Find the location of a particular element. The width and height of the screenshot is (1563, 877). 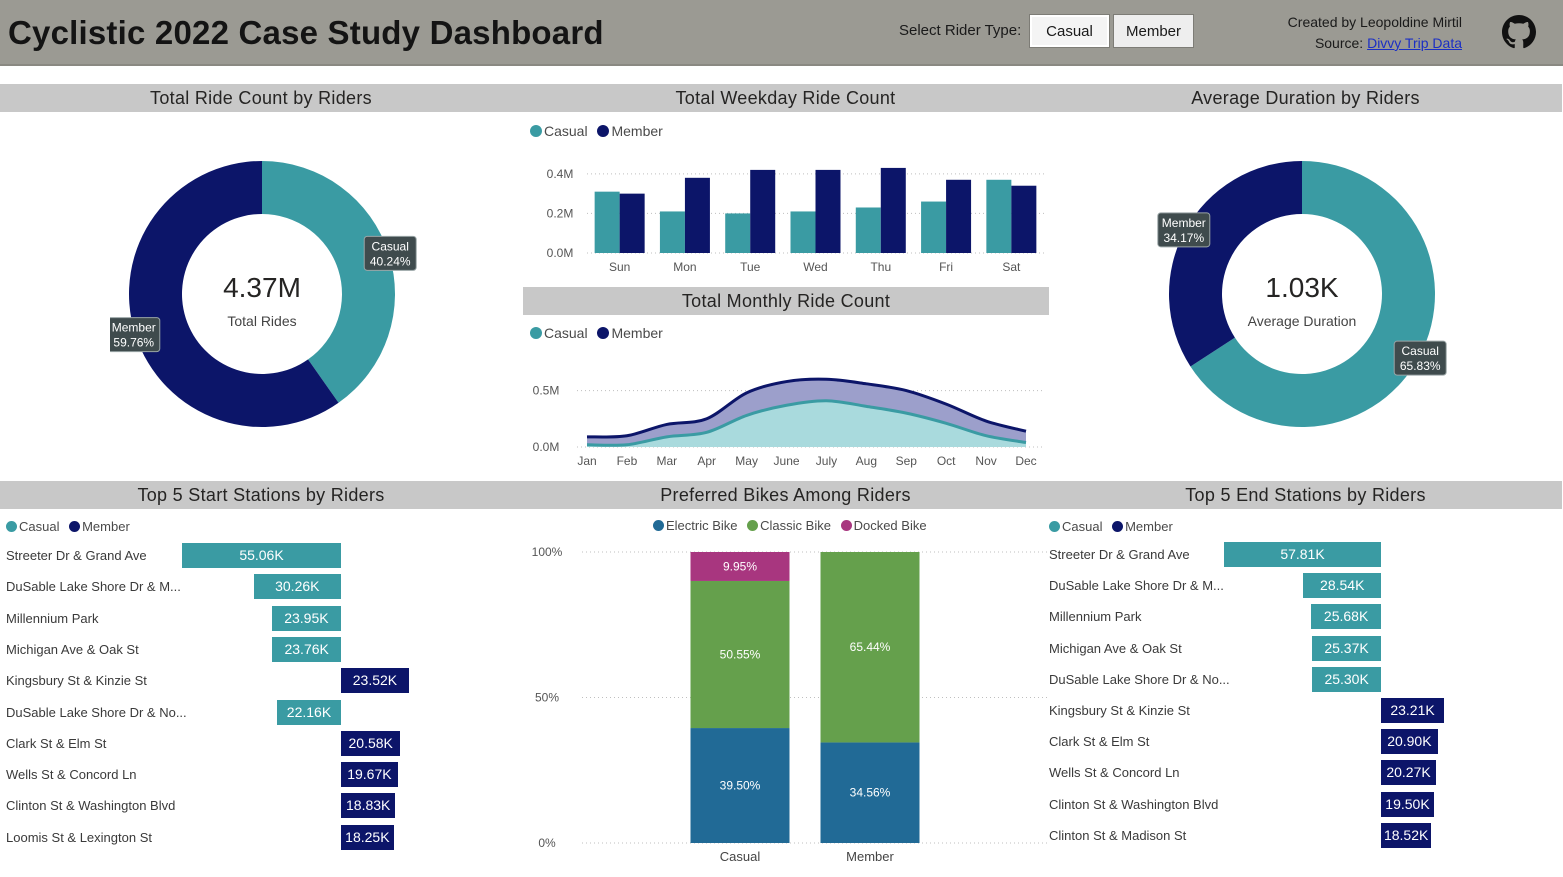

donut-data-label: Member34.17% is located at coordinates (1184, 230).